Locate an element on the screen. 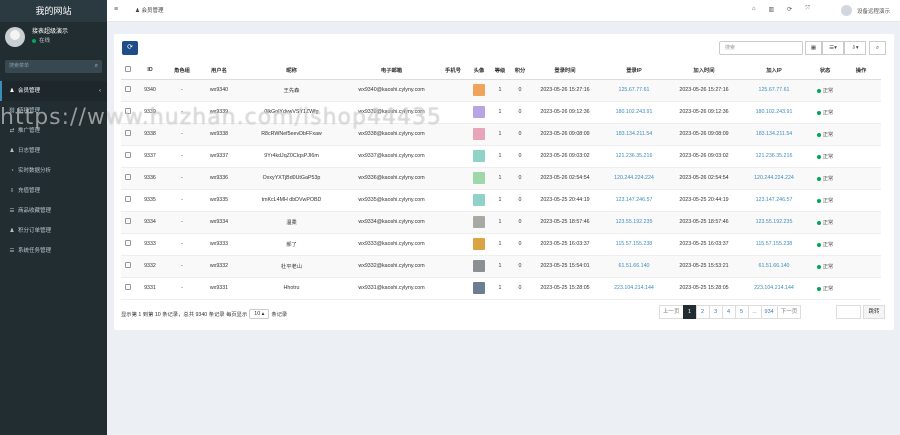 The image size is (900, 435). menu-toggle-icon: ≡ is located at coordinates (116, 9).